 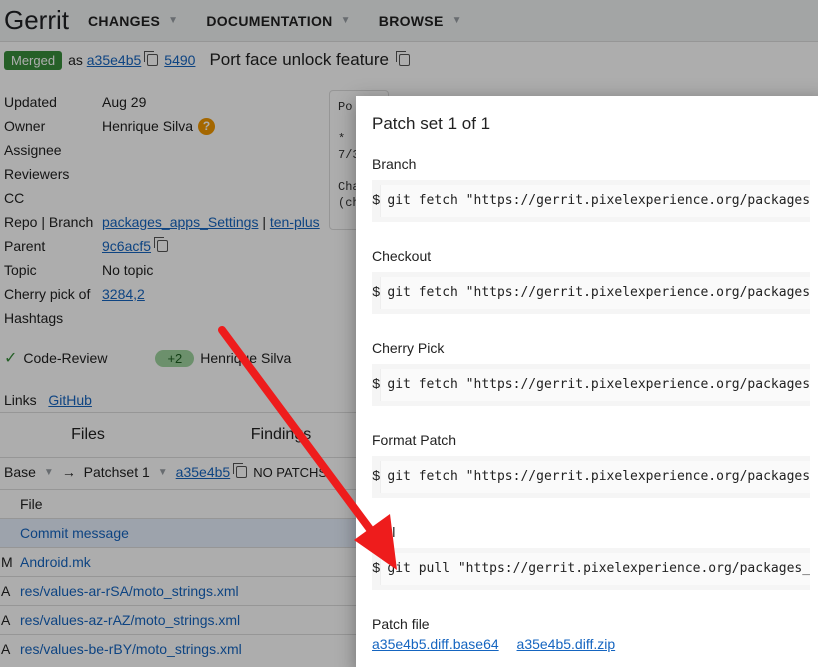 I want to click on patch-file-links: a35e4b5.diff.base64 a35e4b5.diff.zip, so click(x=591, y=644).